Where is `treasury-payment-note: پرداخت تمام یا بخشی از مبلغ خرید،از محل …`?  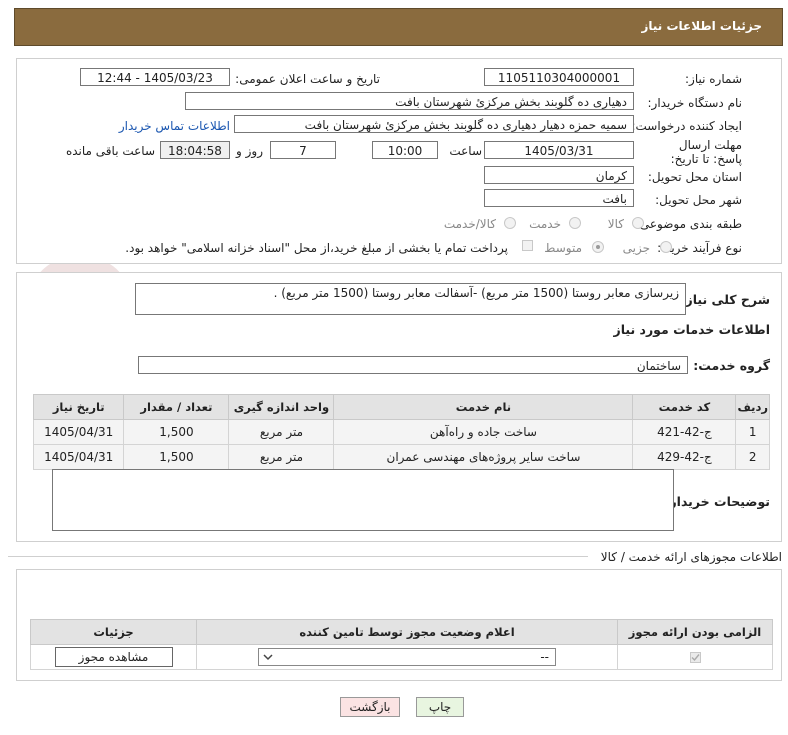 treasury-payment-note: پرداخت تمام یا بخشی از مبلغ خرید،از محل … is located at coordinates (316, 248).